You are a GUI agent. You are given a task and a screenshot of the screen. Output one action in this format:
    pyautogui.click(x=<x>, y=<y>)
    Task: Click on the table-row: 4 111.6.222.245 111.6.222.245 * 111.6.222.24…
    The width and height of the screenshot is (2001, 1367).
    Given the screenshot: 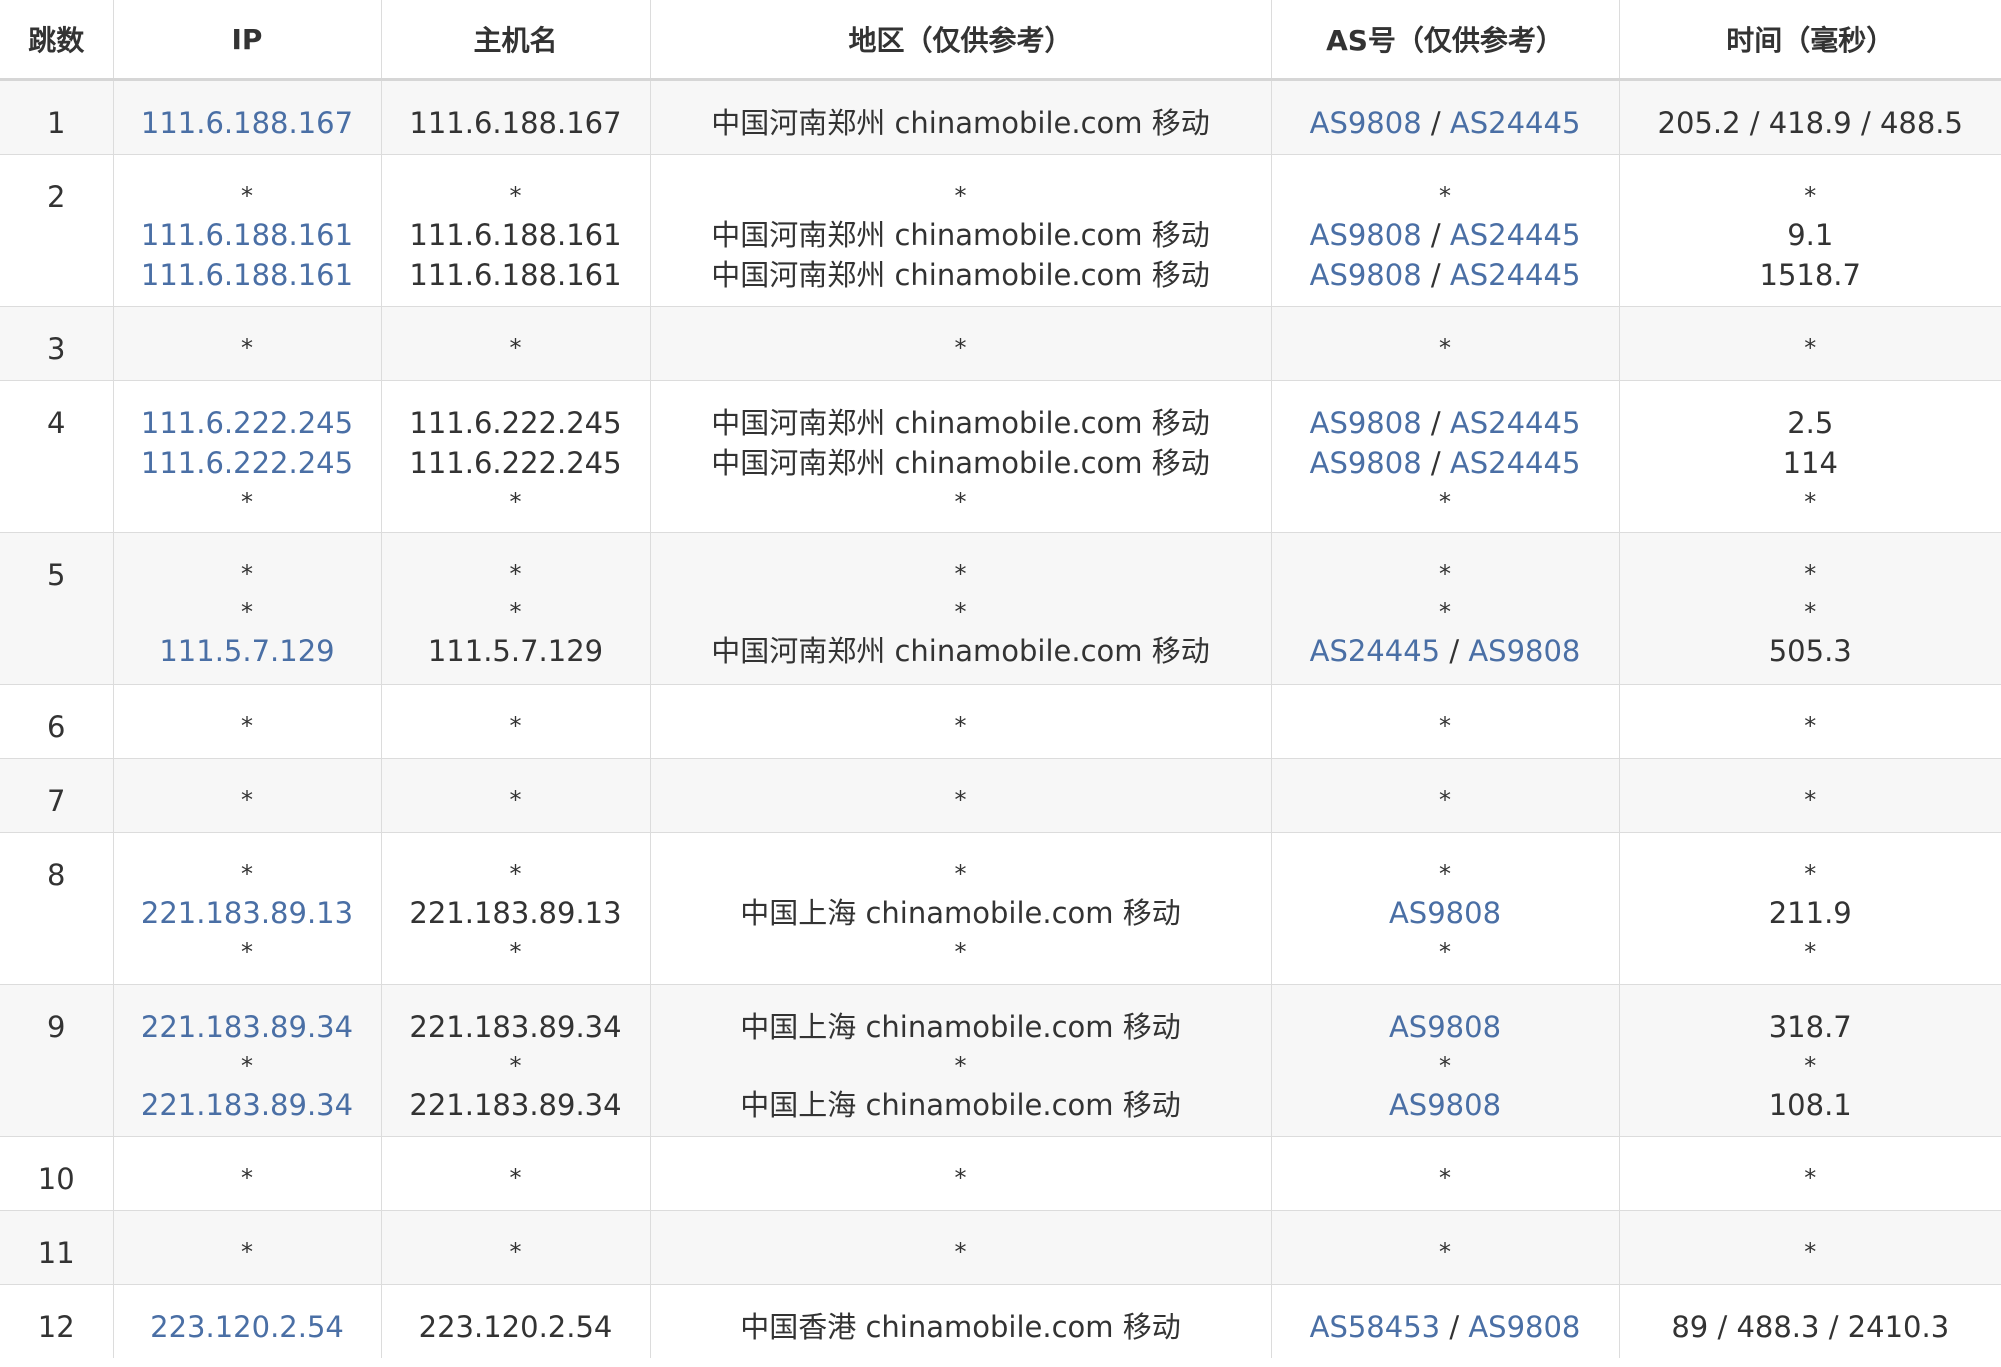 What is the action you would take?
    pyautogui.click(x=1000, y=456)
    